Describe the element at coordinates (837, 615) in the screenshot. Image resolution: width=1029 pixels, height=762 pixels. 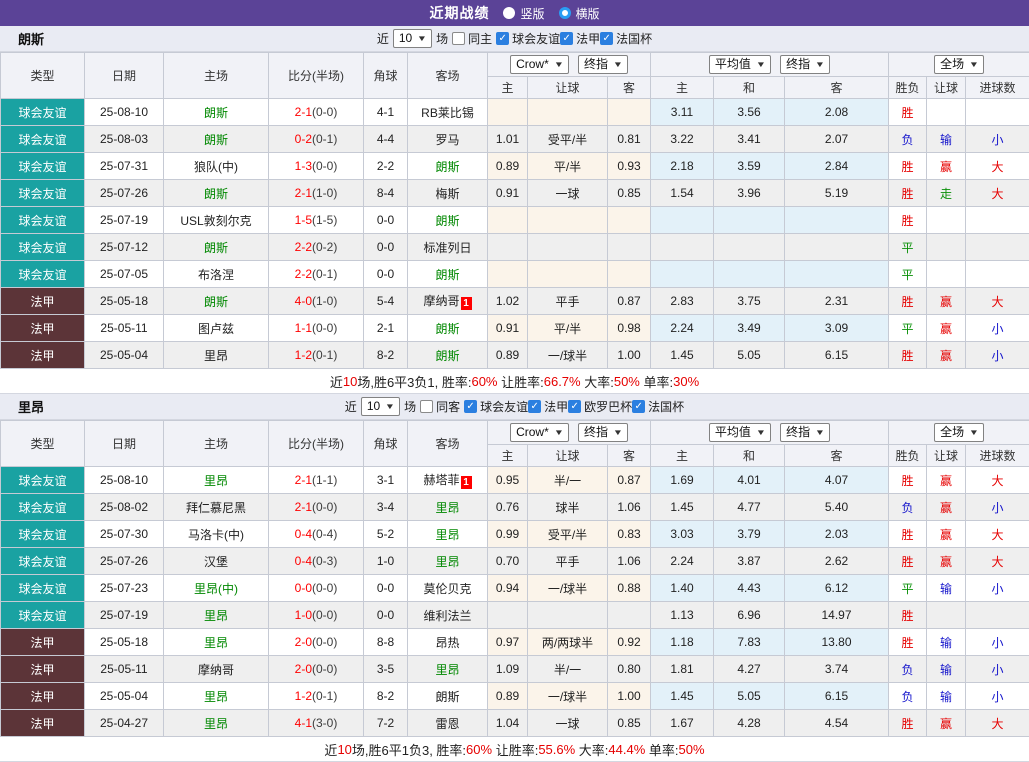
I see `avg-away-odds-cell: 14.97` at that location.